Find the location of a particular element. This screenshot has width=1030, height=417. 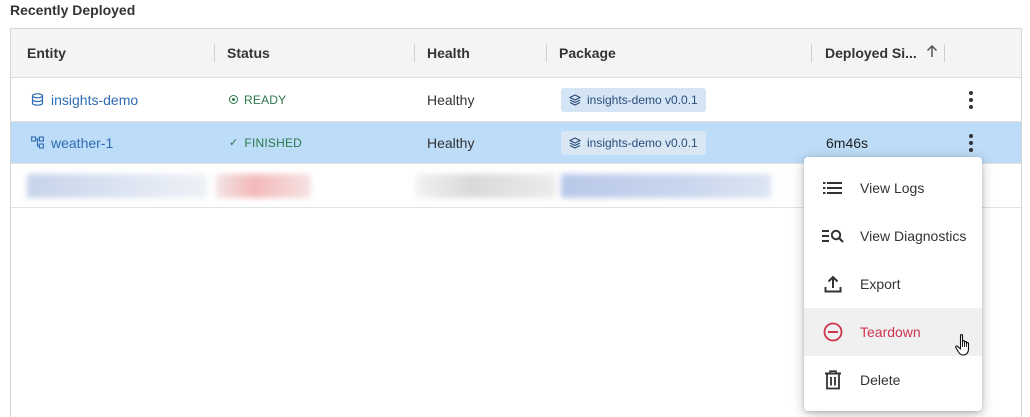

column-header-health: Health is located at coordinates (448, 53).